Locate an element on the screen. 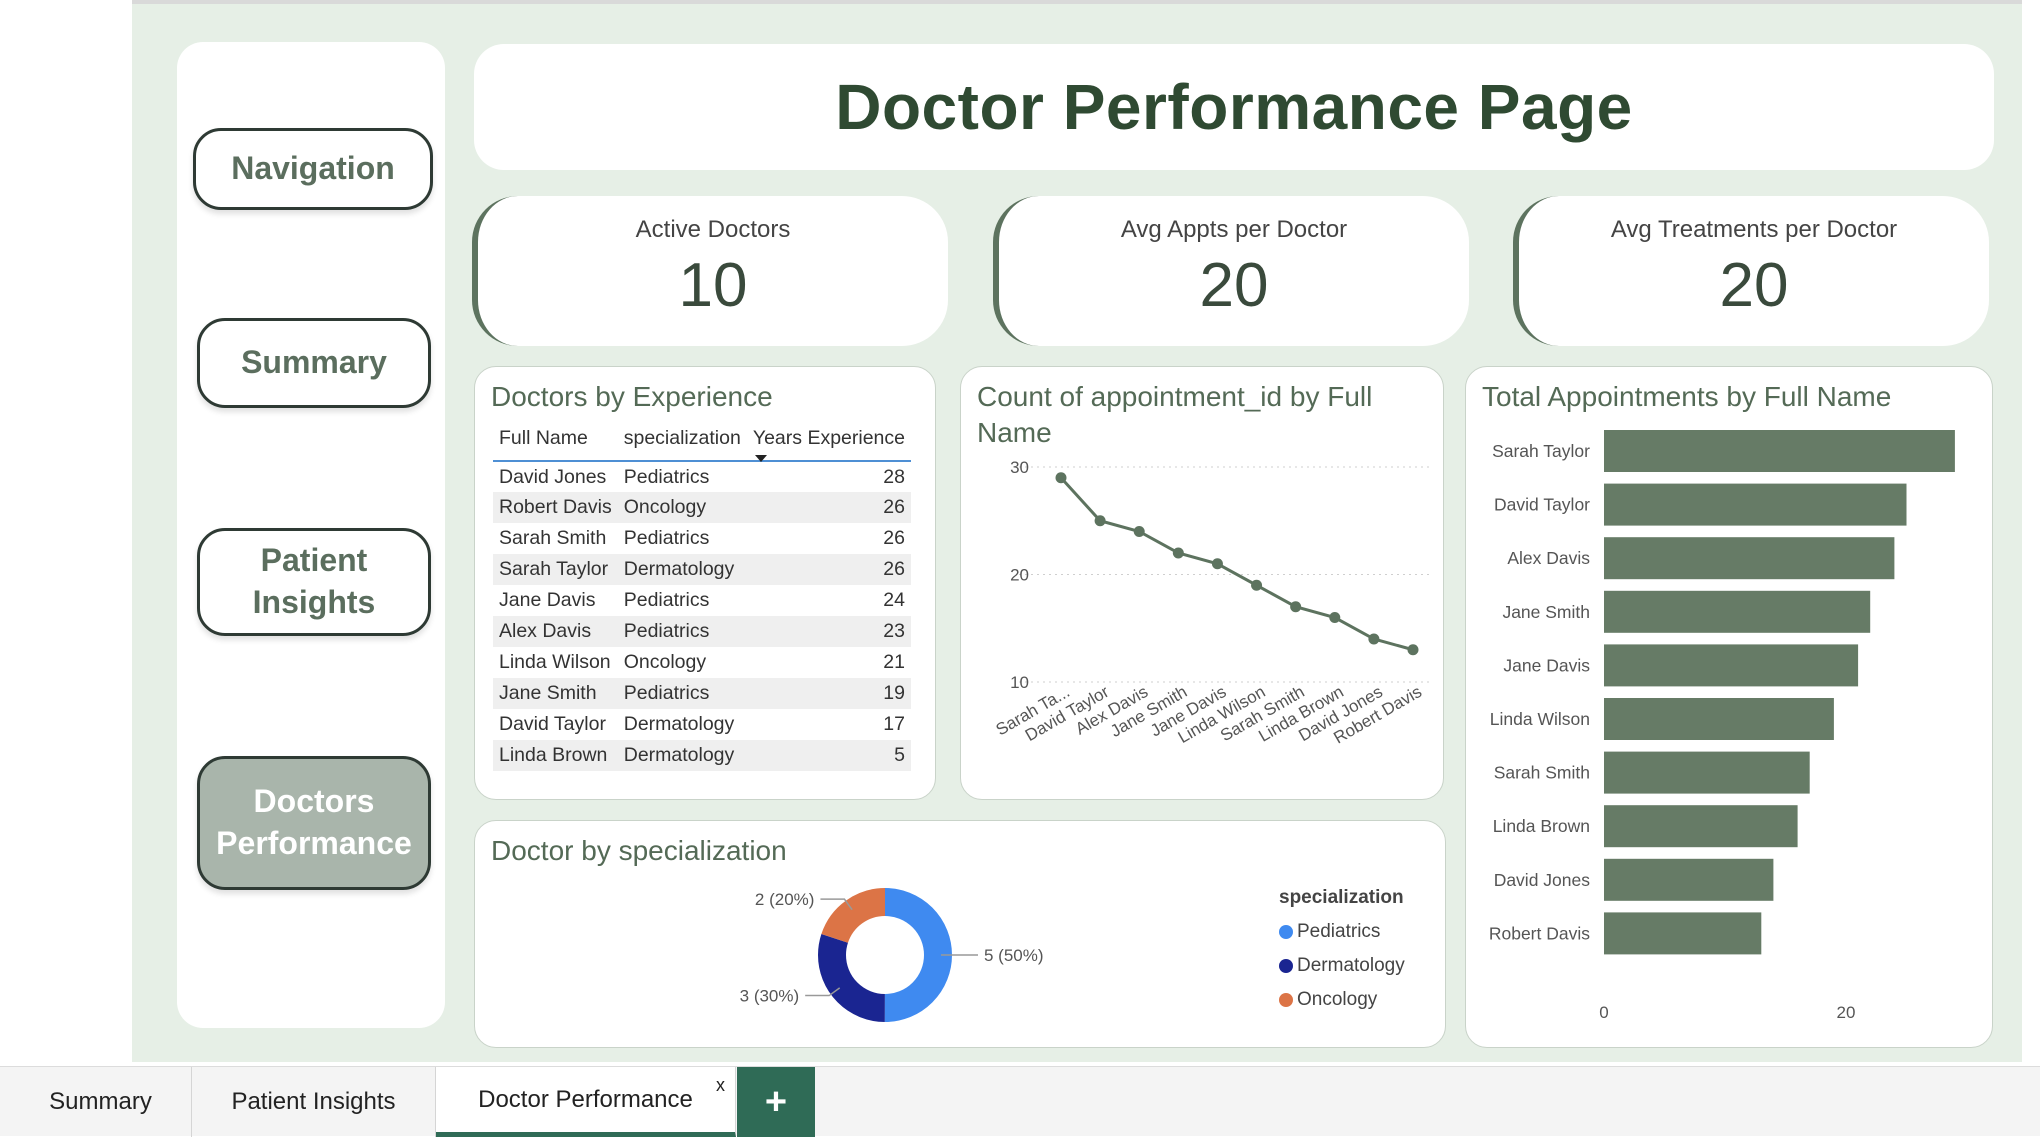  cell-years-experience: 5 is located at coordinates (828, 755).